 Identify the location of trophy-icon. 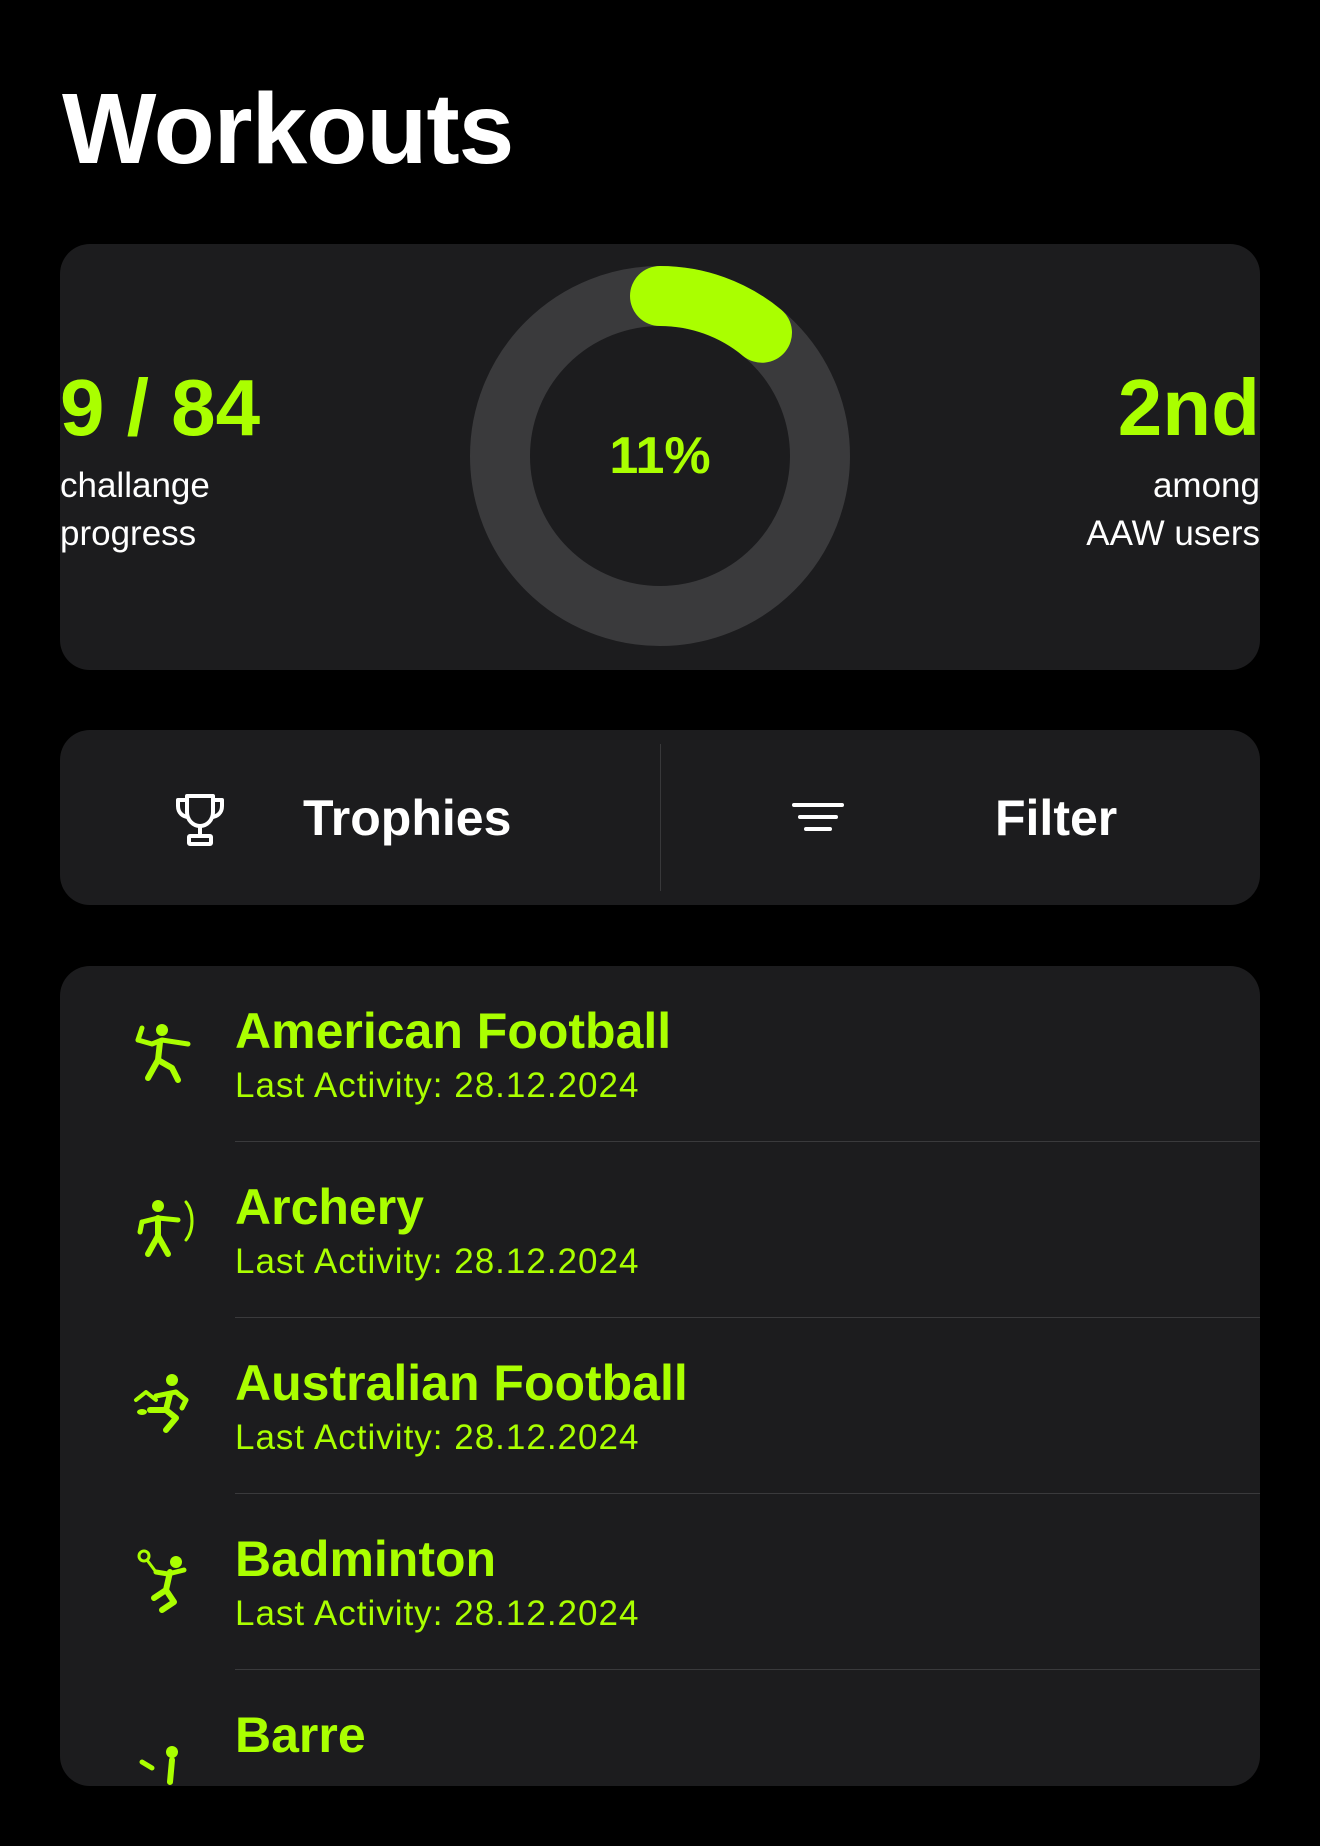
(200, 818).